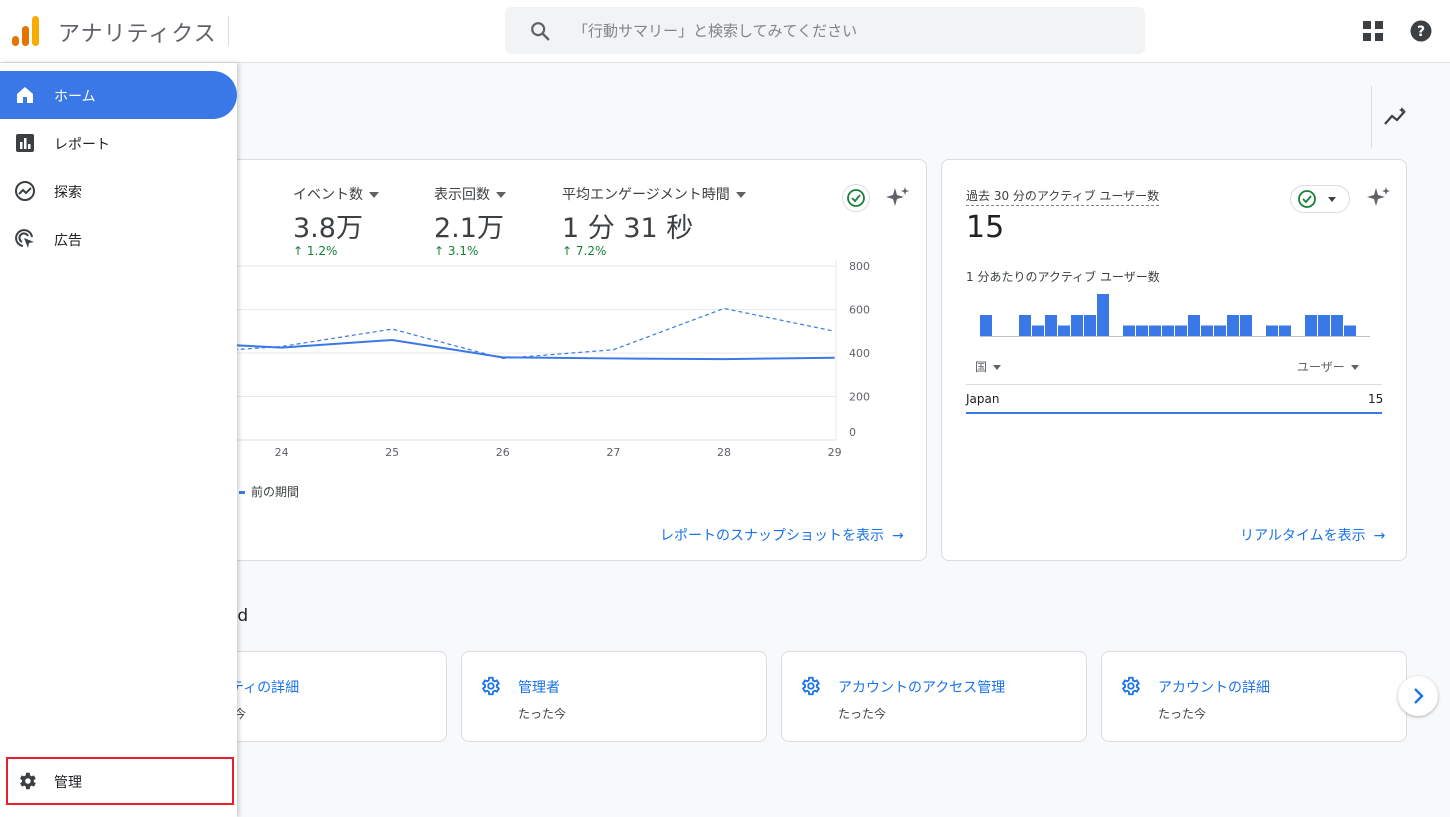 This screenshot has height=817, width=1450. What do you see at coordinates (859, 397) in the screenshot?
I see `y-tick-label: 200` at bounding box center [859, 397].